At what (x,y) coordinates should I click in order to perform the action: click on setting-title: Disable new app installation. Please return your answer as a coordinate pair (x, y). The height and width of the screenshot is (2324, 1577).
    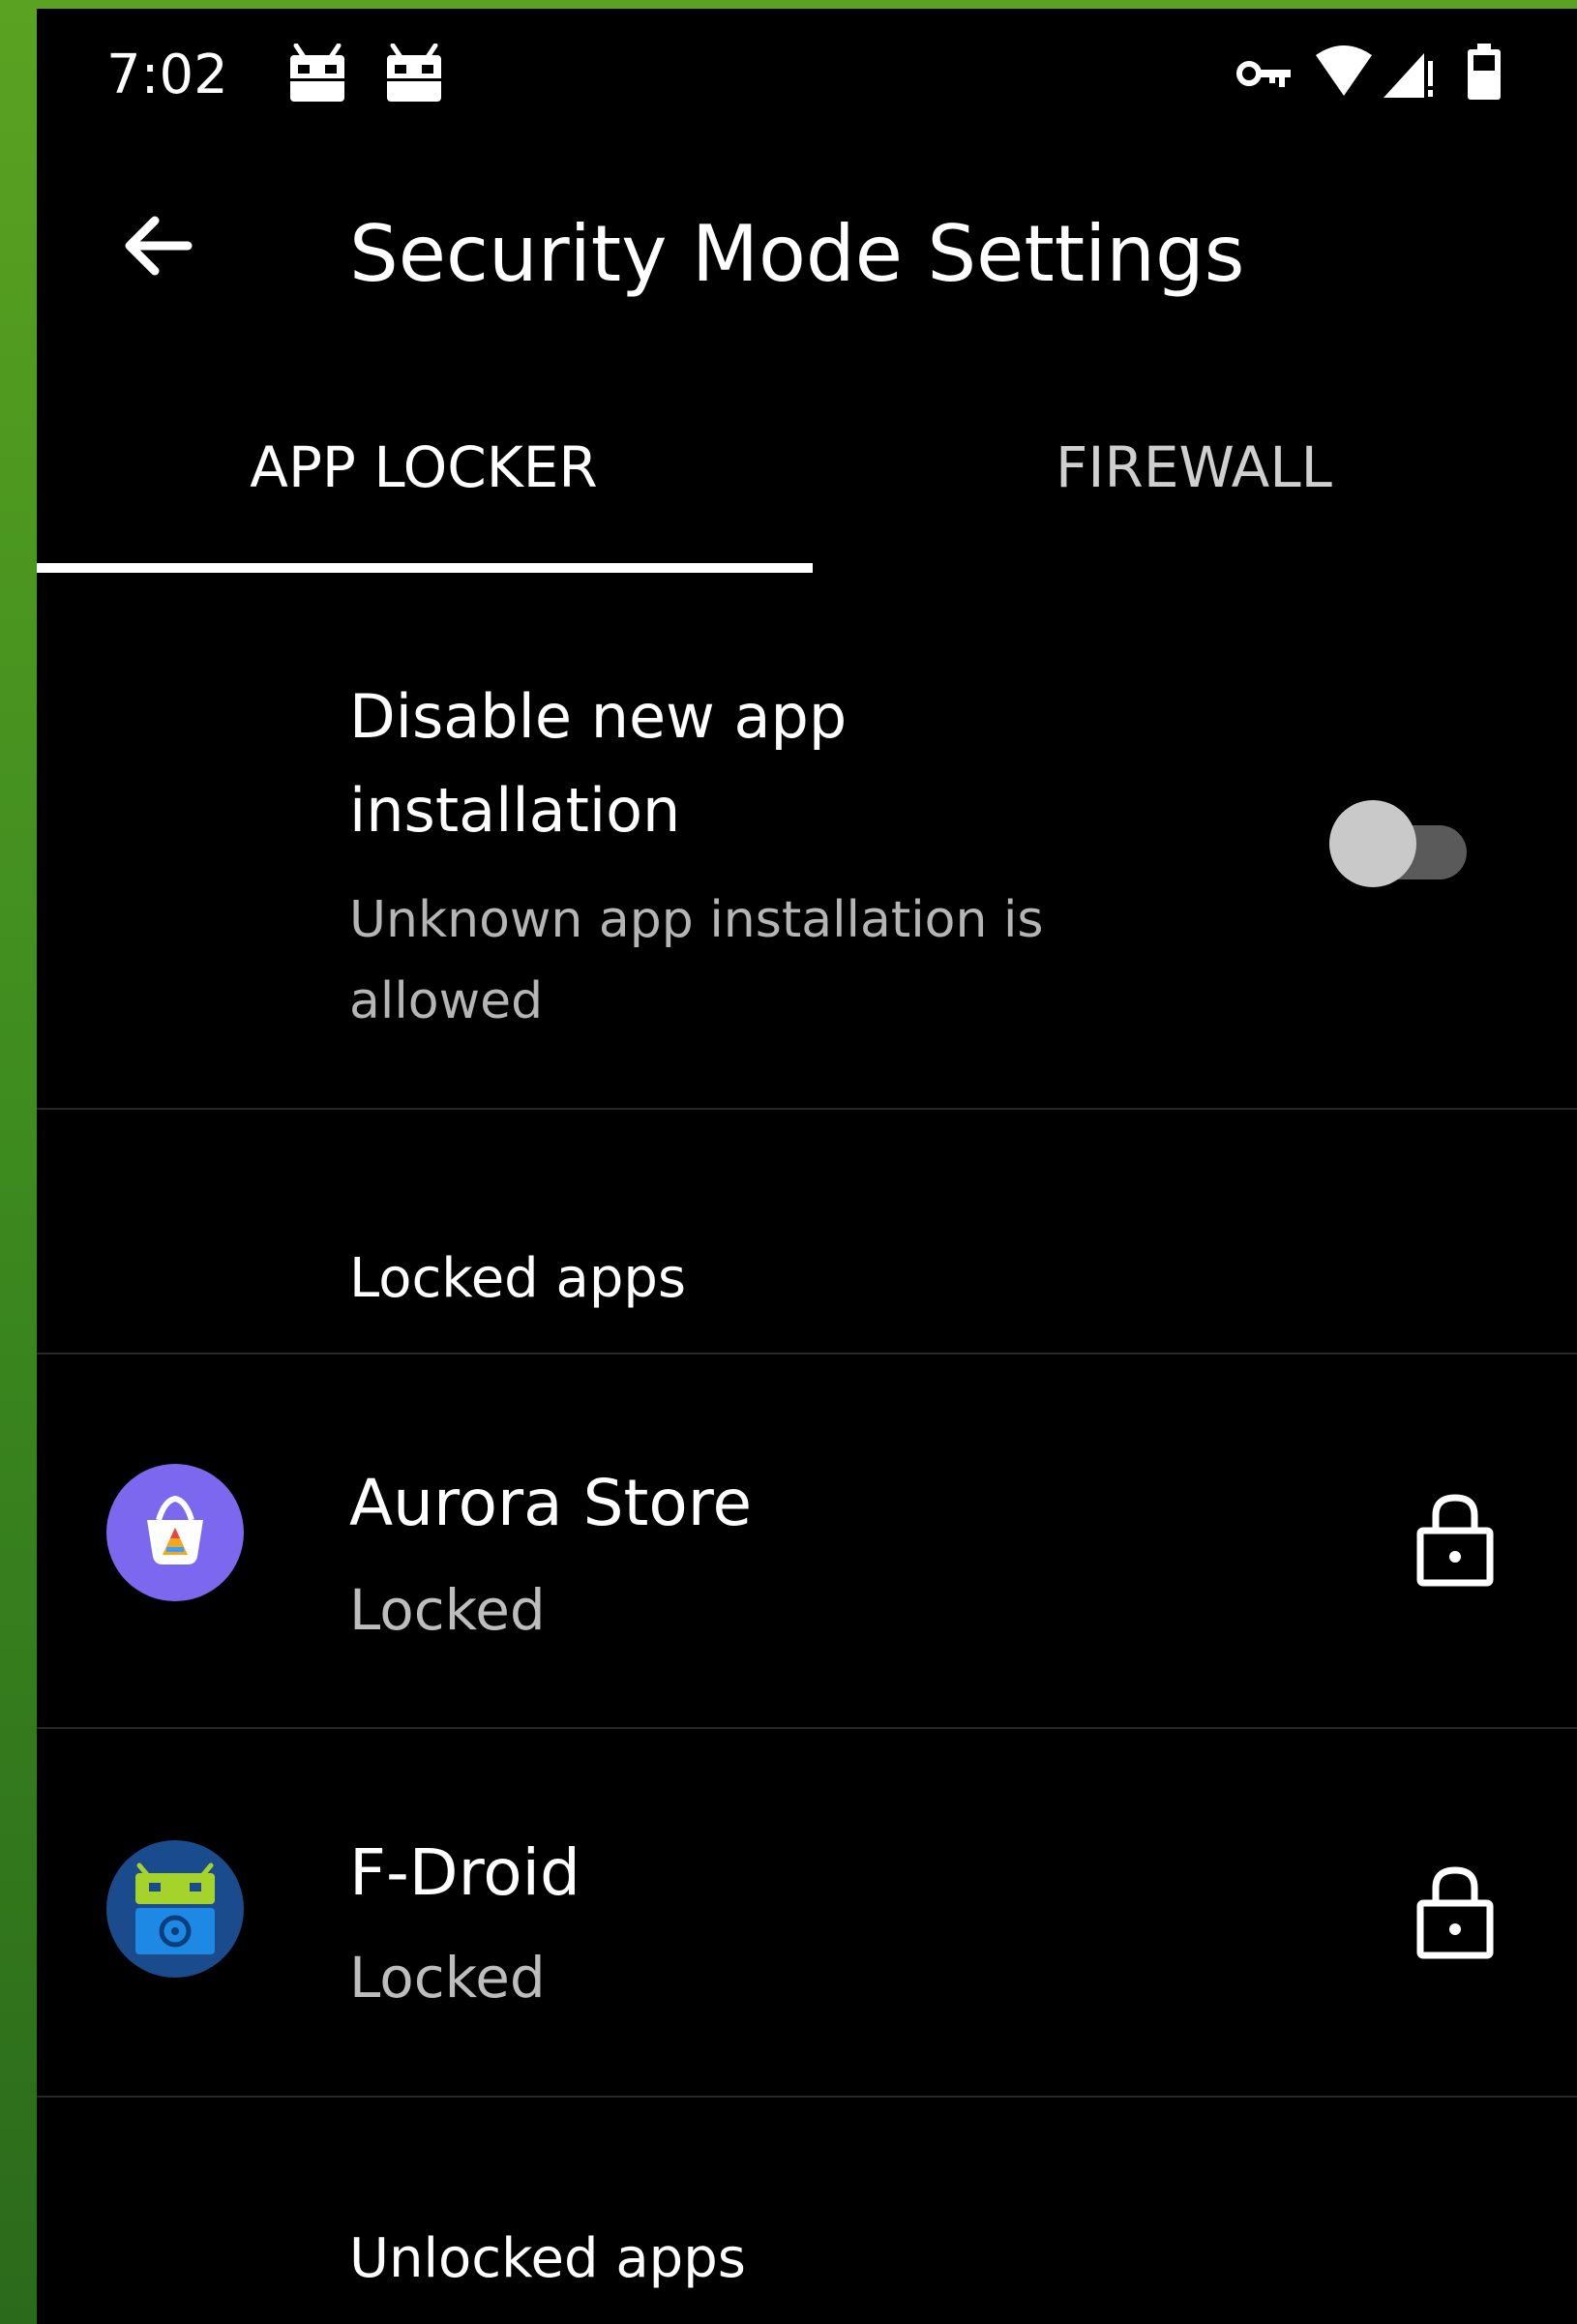
    Looking at the image, I should click on (598, 764).